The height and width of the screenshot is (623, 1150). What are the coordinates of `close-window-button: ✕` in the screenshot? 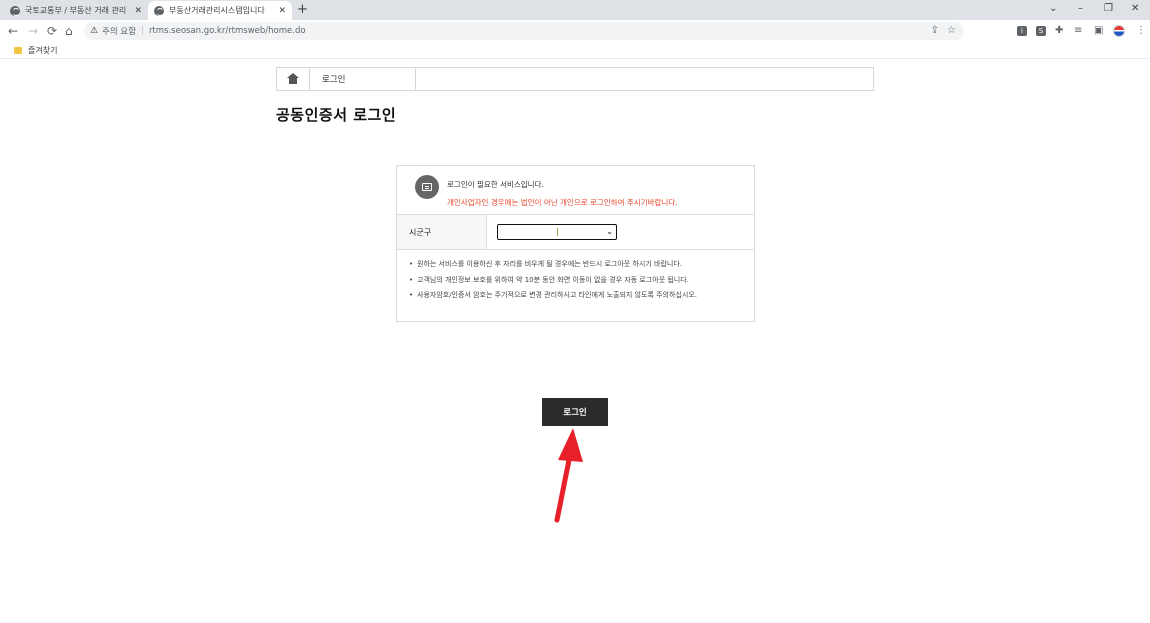 It's located at (1135, 9).